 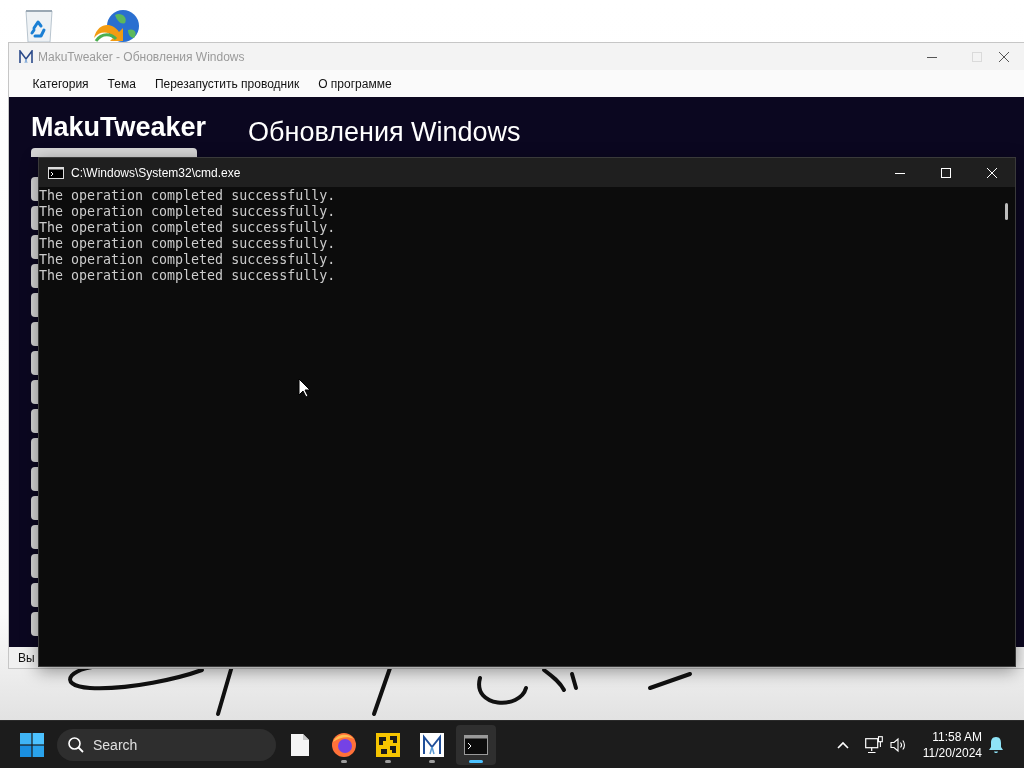 What do you see at coordinates (897, 744) in the screenshot?
I see `speaker-icon` at bounding box center [897, 744].